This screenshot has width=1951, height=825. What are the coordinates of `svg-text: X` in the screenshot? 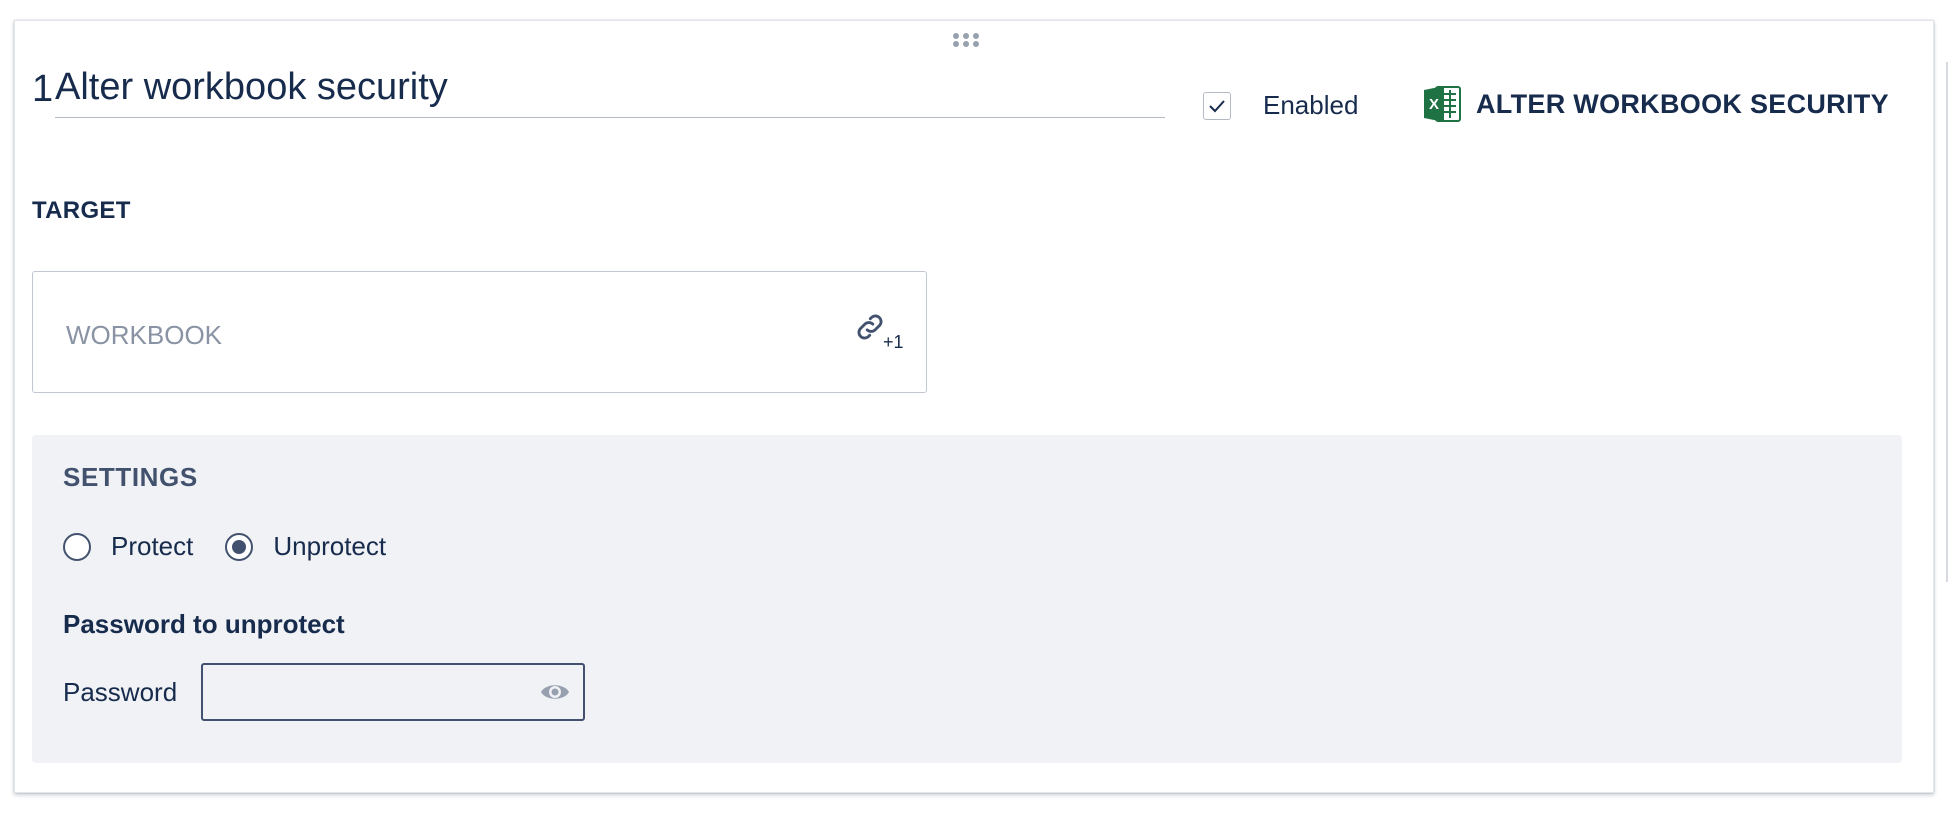 It's located at (1434, 104).